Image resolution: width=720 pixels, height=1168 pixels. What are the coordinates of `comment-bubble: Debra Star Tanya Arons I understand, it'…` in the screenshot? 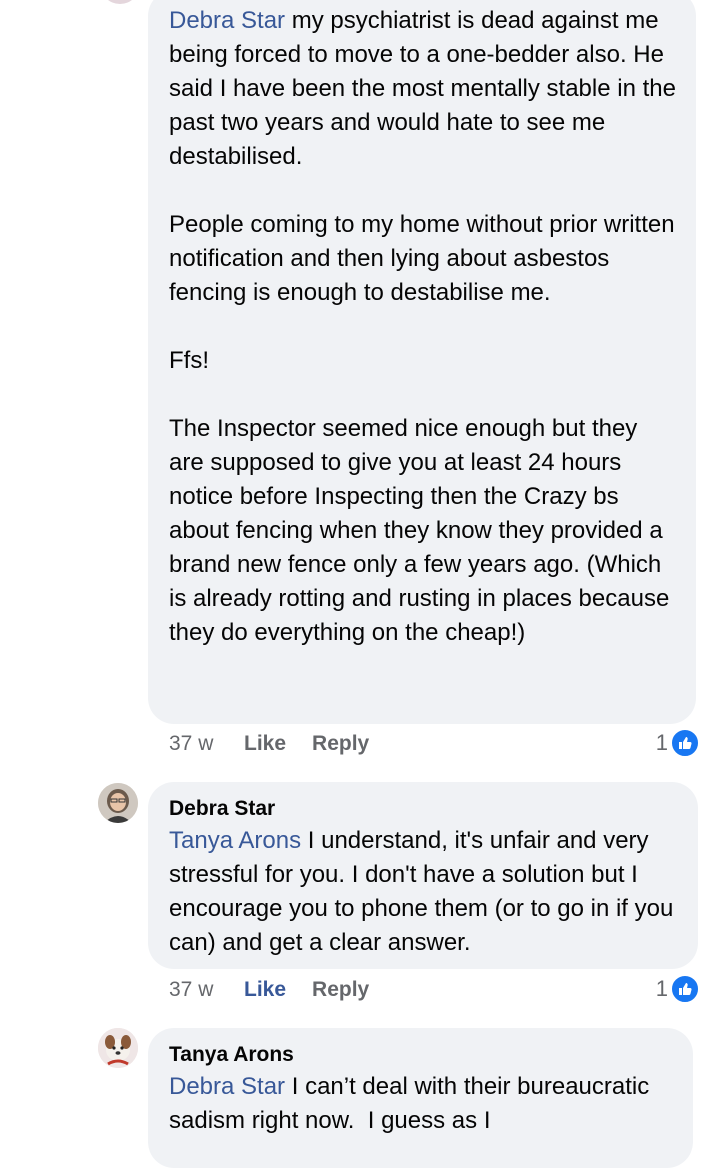 It's located at (423, 875).